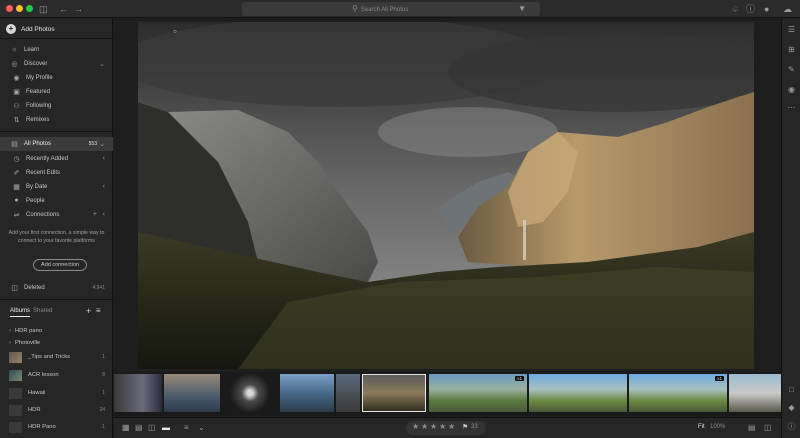  I want to click on flag-icon: ⚑, so click(465, 427).